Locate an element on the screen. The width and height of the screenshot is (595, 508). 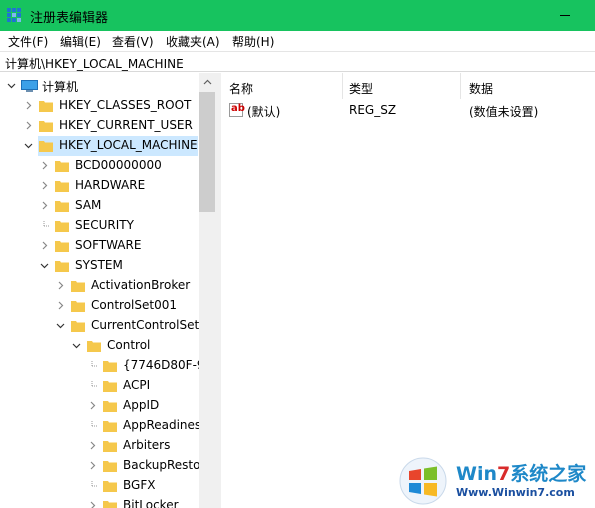
windows-logo-icon is located at coordinates (423, 481).